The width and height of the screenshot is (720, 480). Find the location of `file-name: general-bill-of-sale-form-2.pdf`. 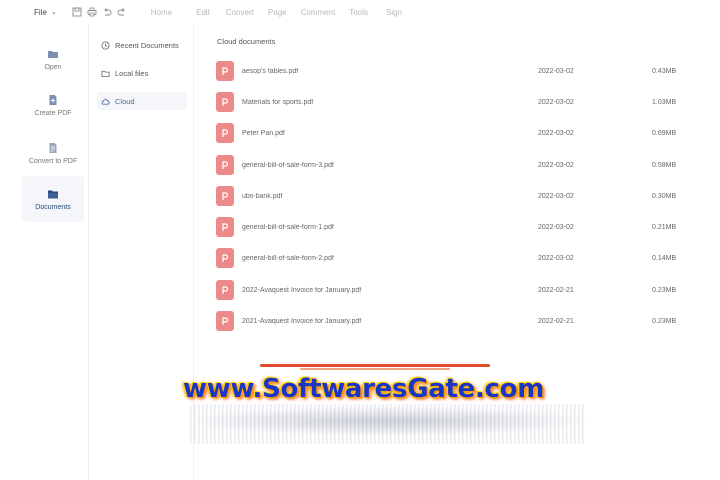

file-name: general-bill-of-sale-form-2.pdf is located at coordinates (288, 258).